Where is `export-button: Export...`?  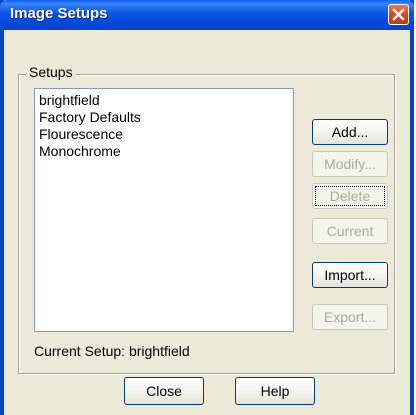
export-button: Export... is located at coordinates (350, 317).